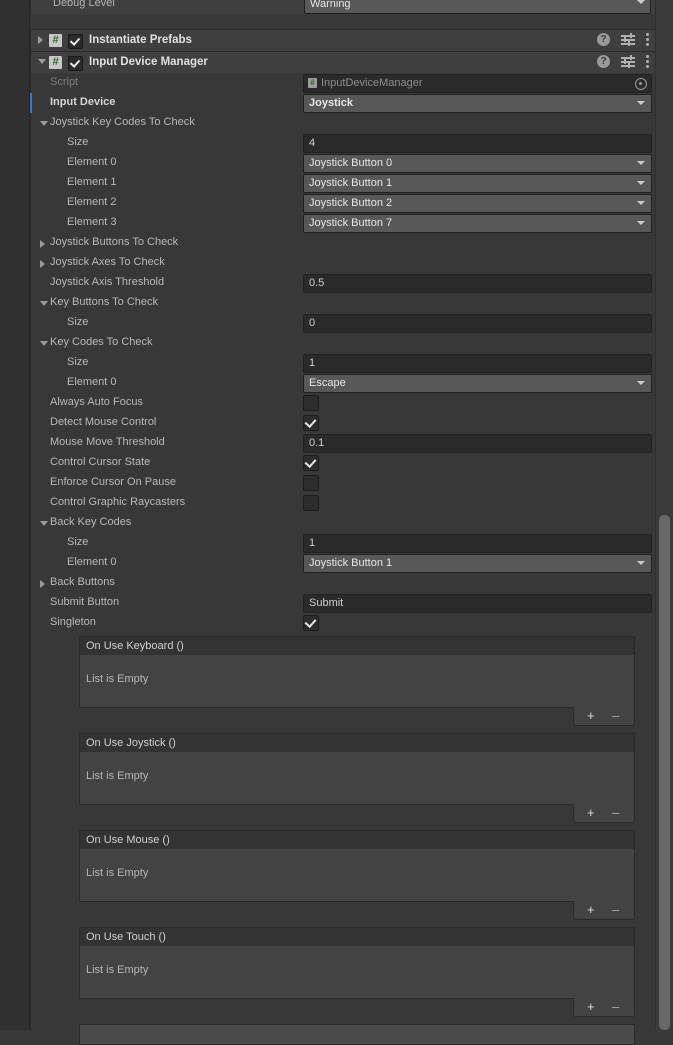 Image resolution: width=673 pixels, height=1045 pixels. I want to click on property-label: Element 1, so click(92, 182).